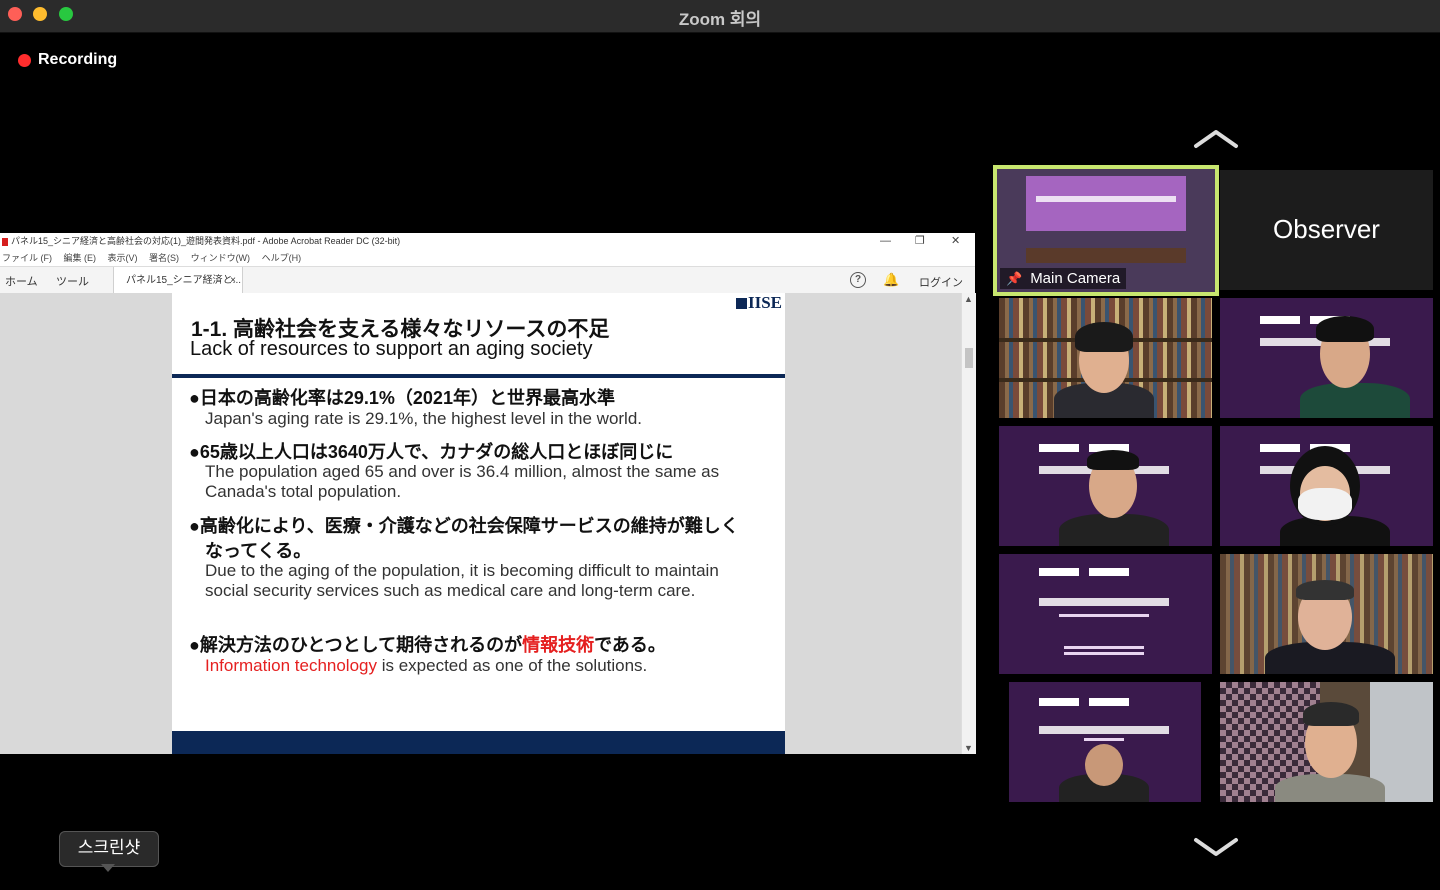 This screenshot has height=890, width=1440. I want to click on bullet-3-ja-line1: ●高齢化により、医療・介護などの社会保障サービスの維持が難しく, so click(464, 526).